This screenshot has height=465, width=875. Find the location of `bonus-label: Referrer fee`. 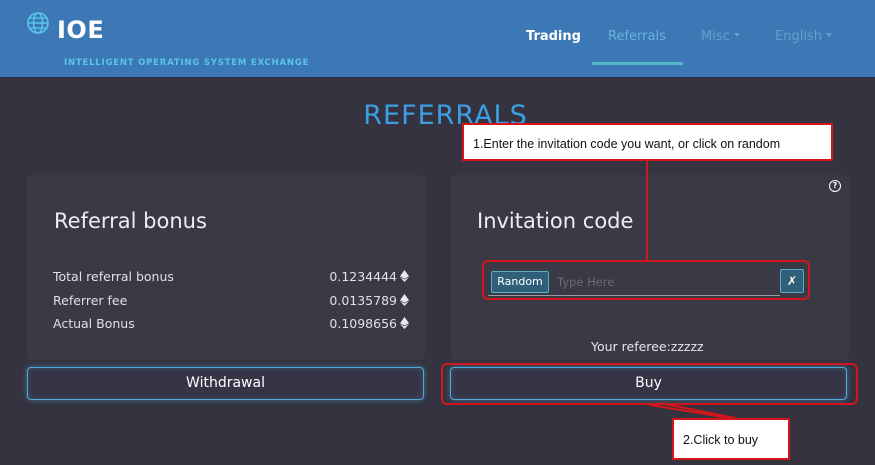

bonus-label: Referrer fee is located at coordinates (90, 300).